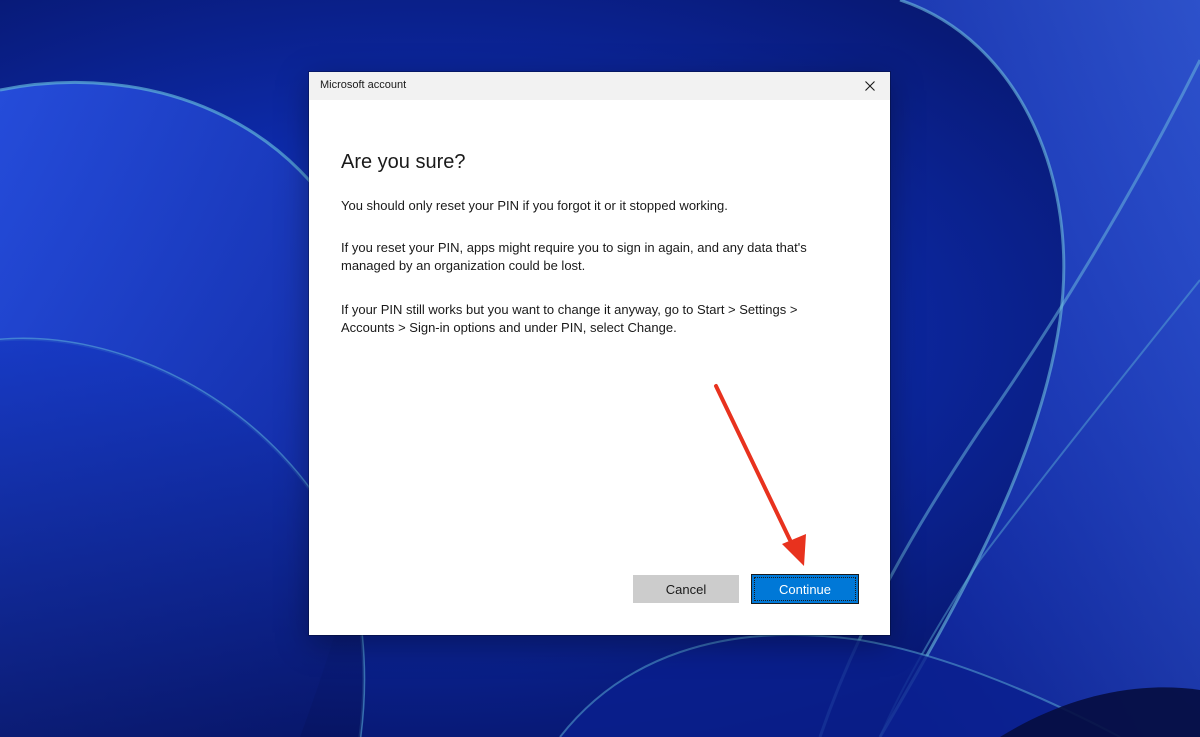 The width and height of the screenshot is (1200, 737). Describe the element at coordinates (599, 86) in the screenshot. I see `dialog-titlebar: Microsoft account` at that location.